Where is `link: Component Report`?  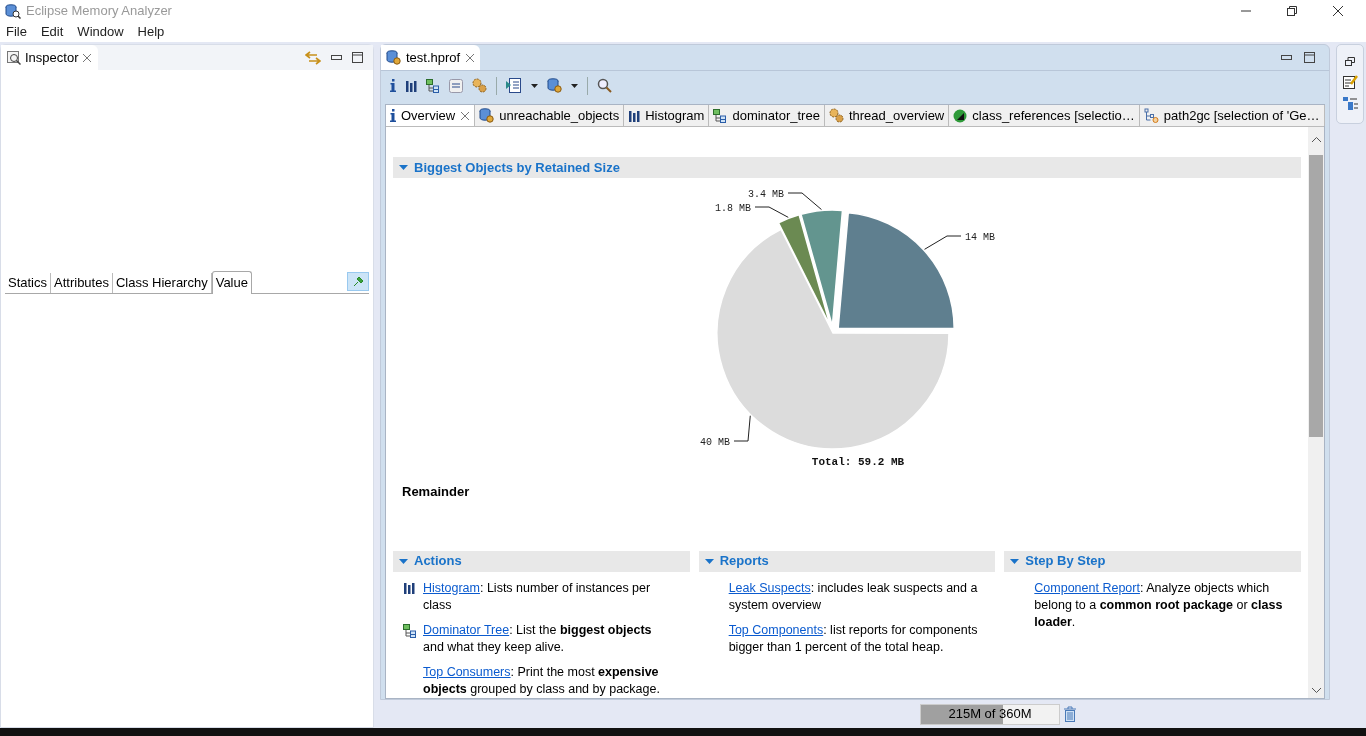 link: Component Report is located at coordinates (1087, 587).